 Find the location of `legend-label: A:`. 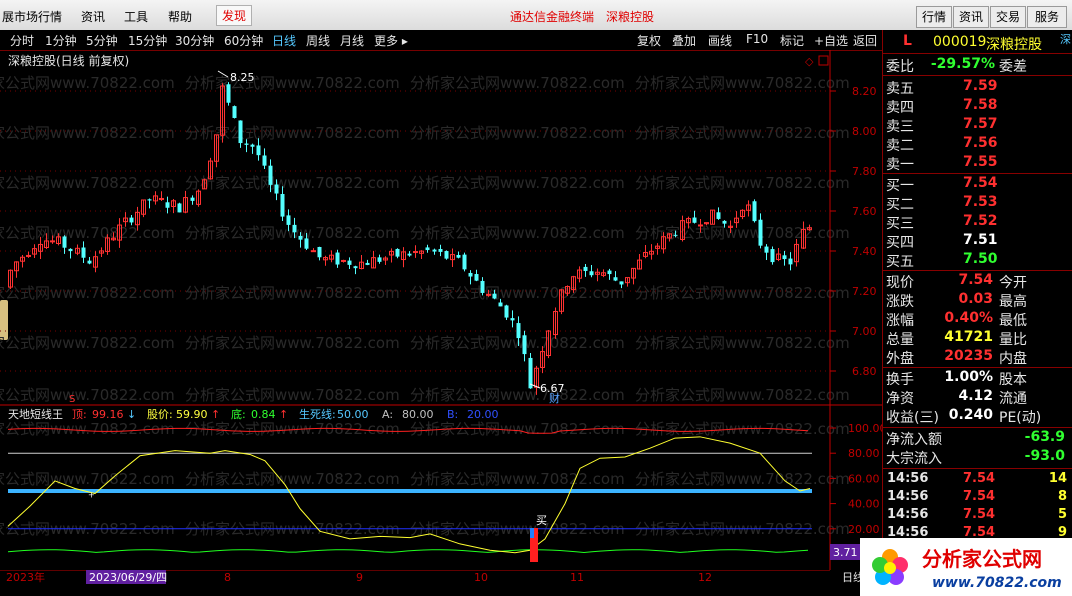

legend-label: A: is located at coordinates (387, 414).